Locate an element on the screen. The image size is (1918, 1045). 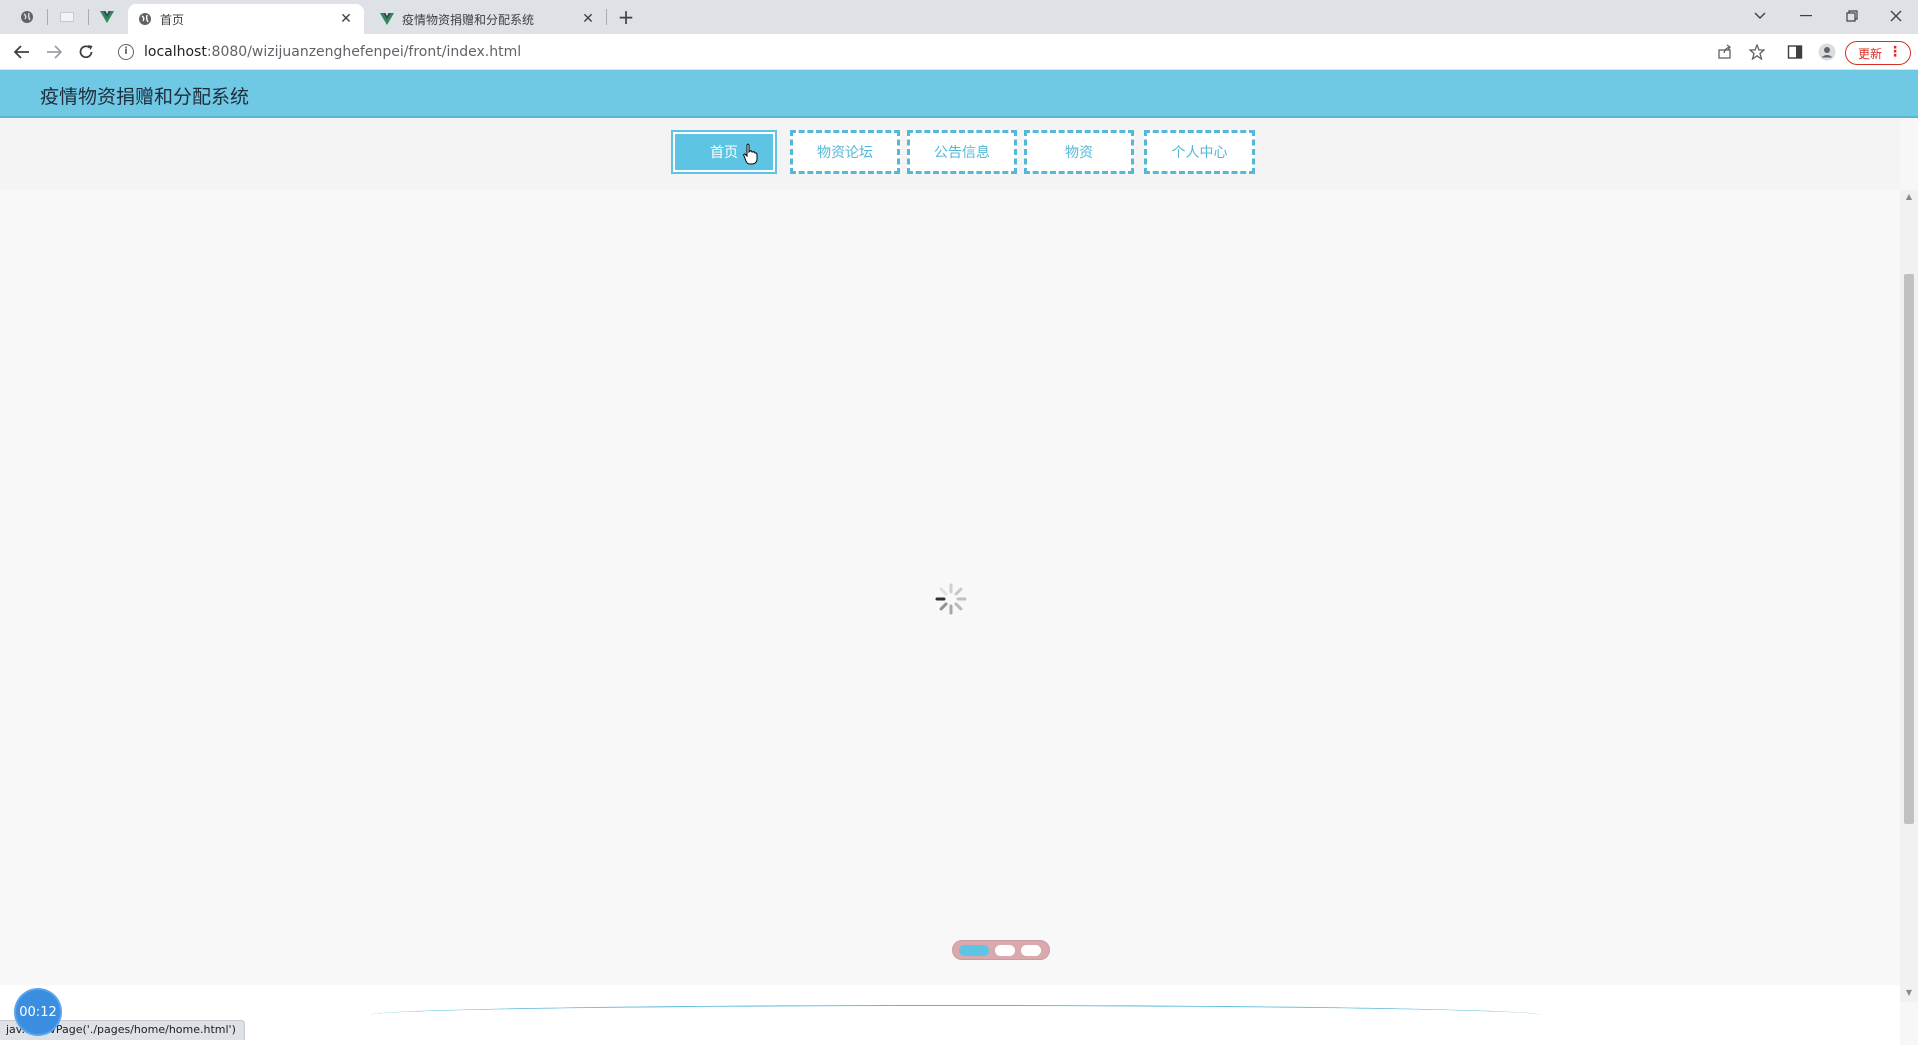
forward-button is located at coordinates (54, 52).